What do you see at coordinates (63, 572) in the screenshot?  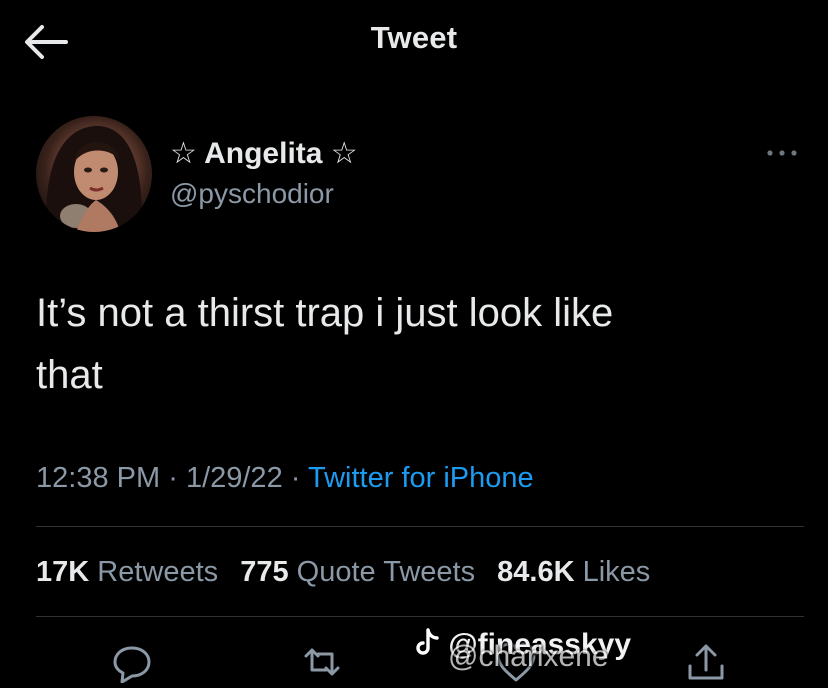 I see `retweets-count: 17K` at bounding box center [63, 572].